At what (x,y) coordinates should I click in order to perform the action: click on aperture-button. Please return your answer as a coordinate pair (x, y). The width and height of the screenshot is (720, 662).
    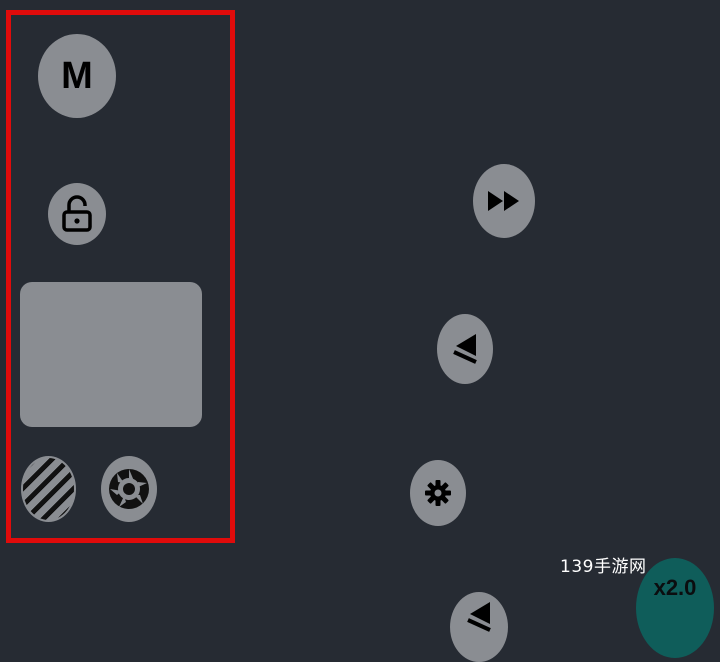
    Looking at the image, I should click on (129, 489).